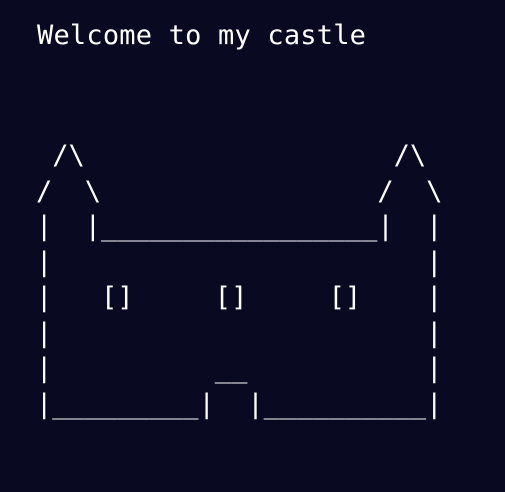 The width and height of the screenshot is (505, 492). Describe the element at coordinates (239, 404) in the screenshot. I see `castle-line-8: |_________| |__________|` at that location.